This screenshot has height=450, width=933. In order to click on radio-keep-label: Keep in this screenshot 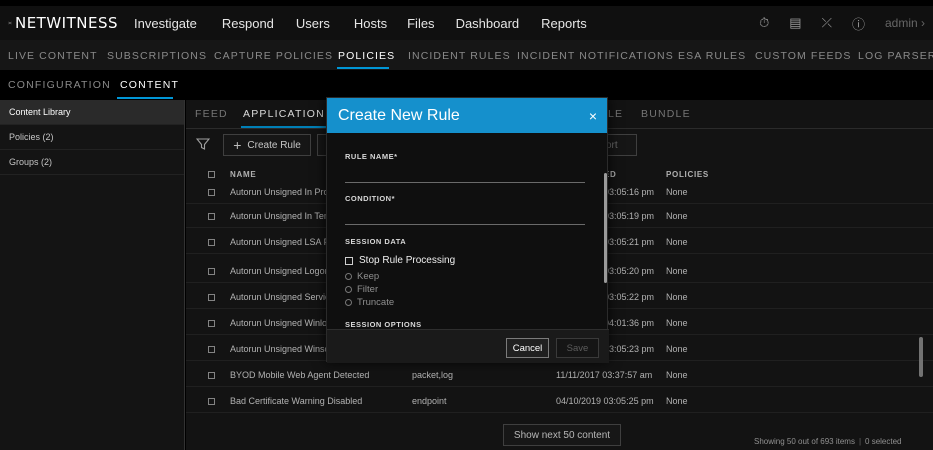, I will do `click(368, 276)`.